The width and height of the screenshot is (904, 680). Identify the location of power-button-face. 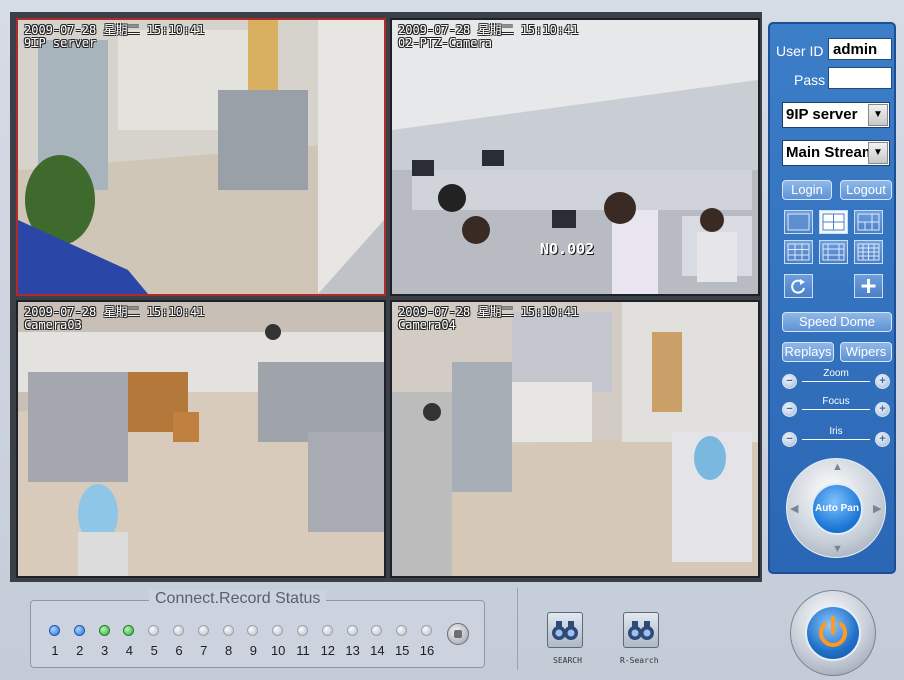
(833, 633).